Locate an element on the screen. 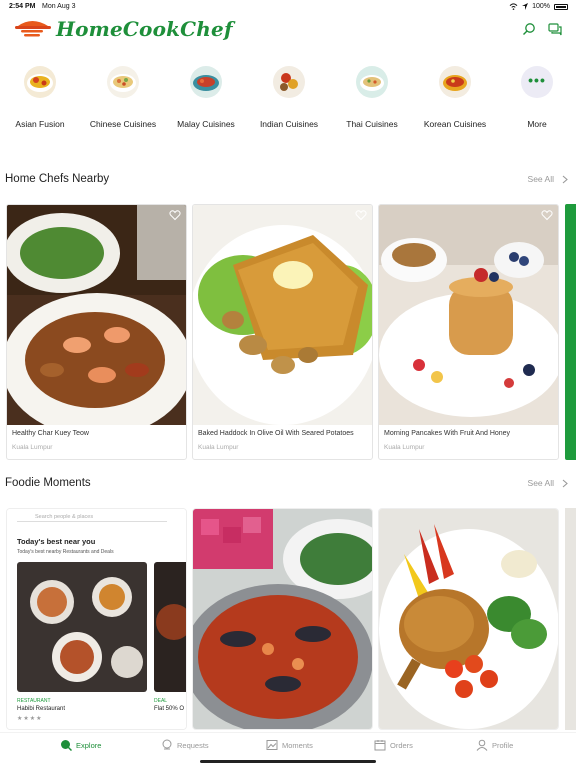  header-actions is located at coordinates (542, 29).